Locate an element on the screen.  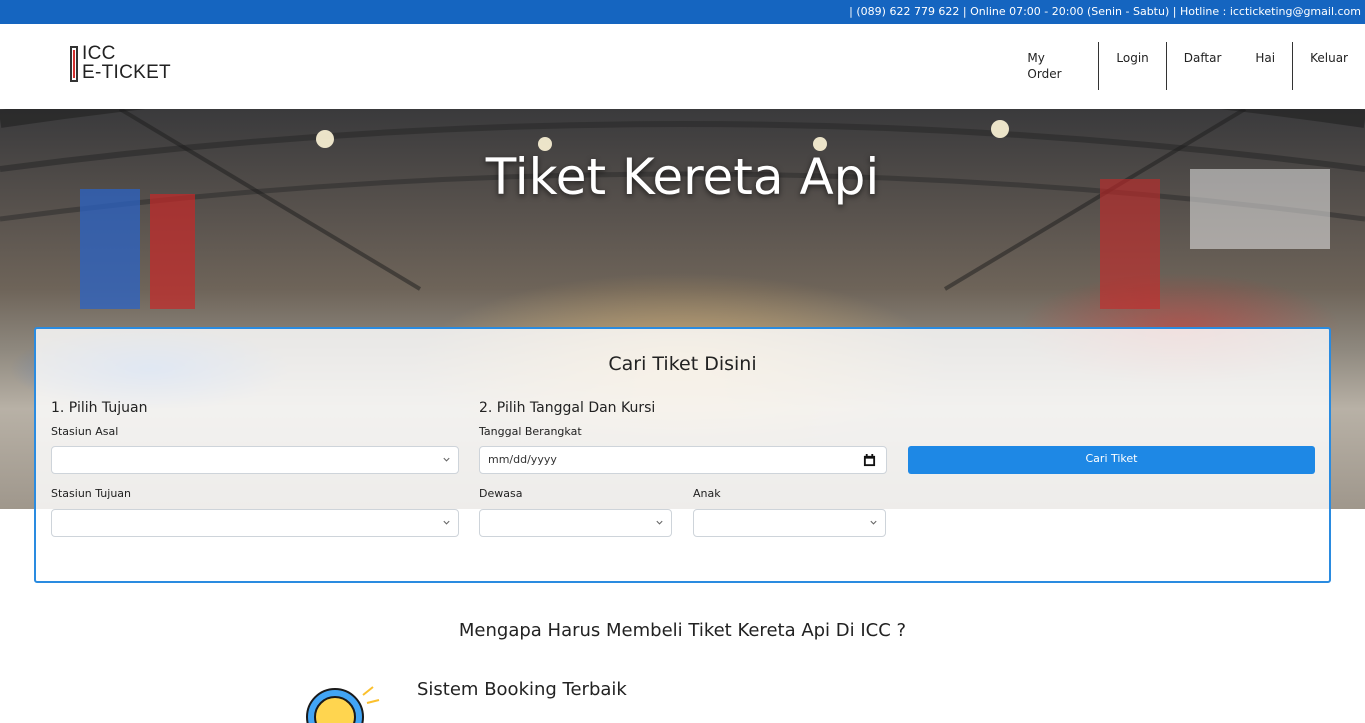
hero-title: Tiket Kereta Api is located at coordinates (682, 177).